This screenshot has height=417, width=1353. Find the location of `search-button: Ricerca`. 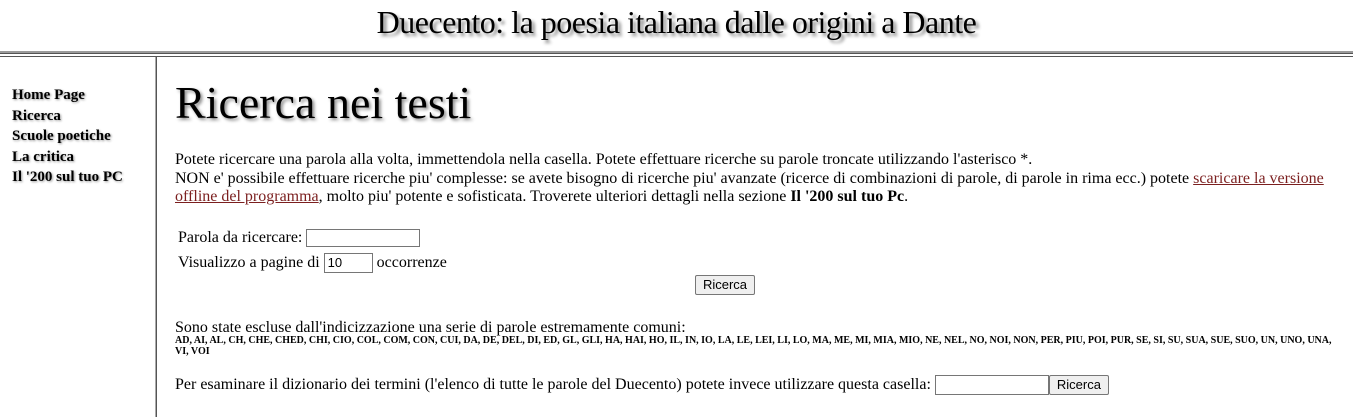

search-button: Ricerca is located at coordinates (725, 284).